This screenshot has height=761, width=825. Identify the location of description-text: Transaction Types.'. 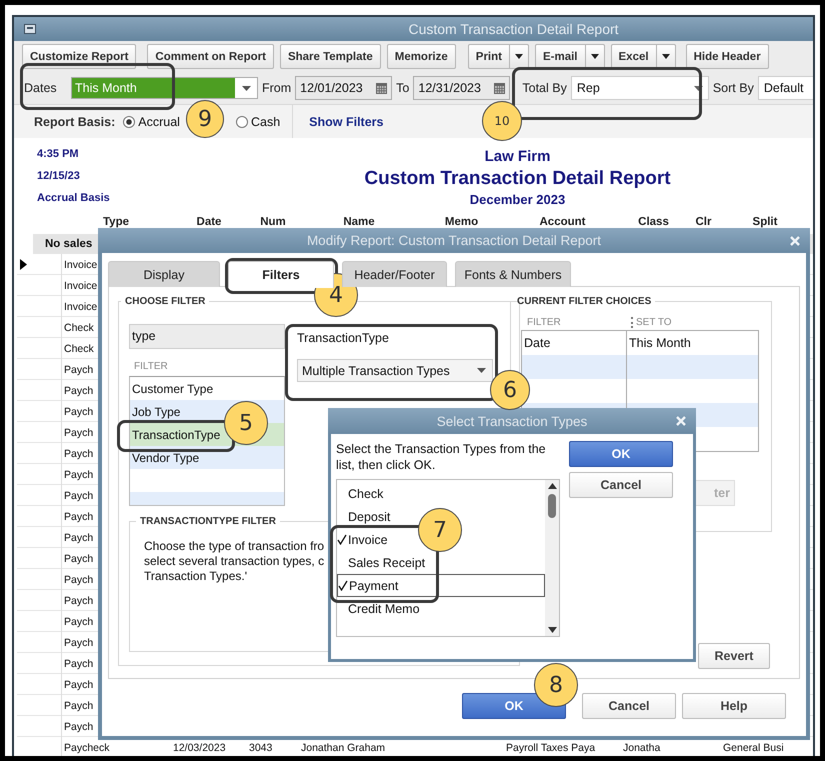
(196, 576).